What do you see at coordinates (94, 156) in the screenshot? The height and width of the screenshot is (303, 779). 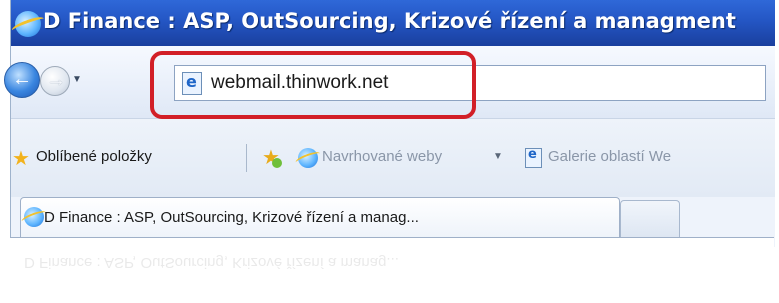 I see `favorites-button: Oblíbené položky` at bounding box center [94, 156].